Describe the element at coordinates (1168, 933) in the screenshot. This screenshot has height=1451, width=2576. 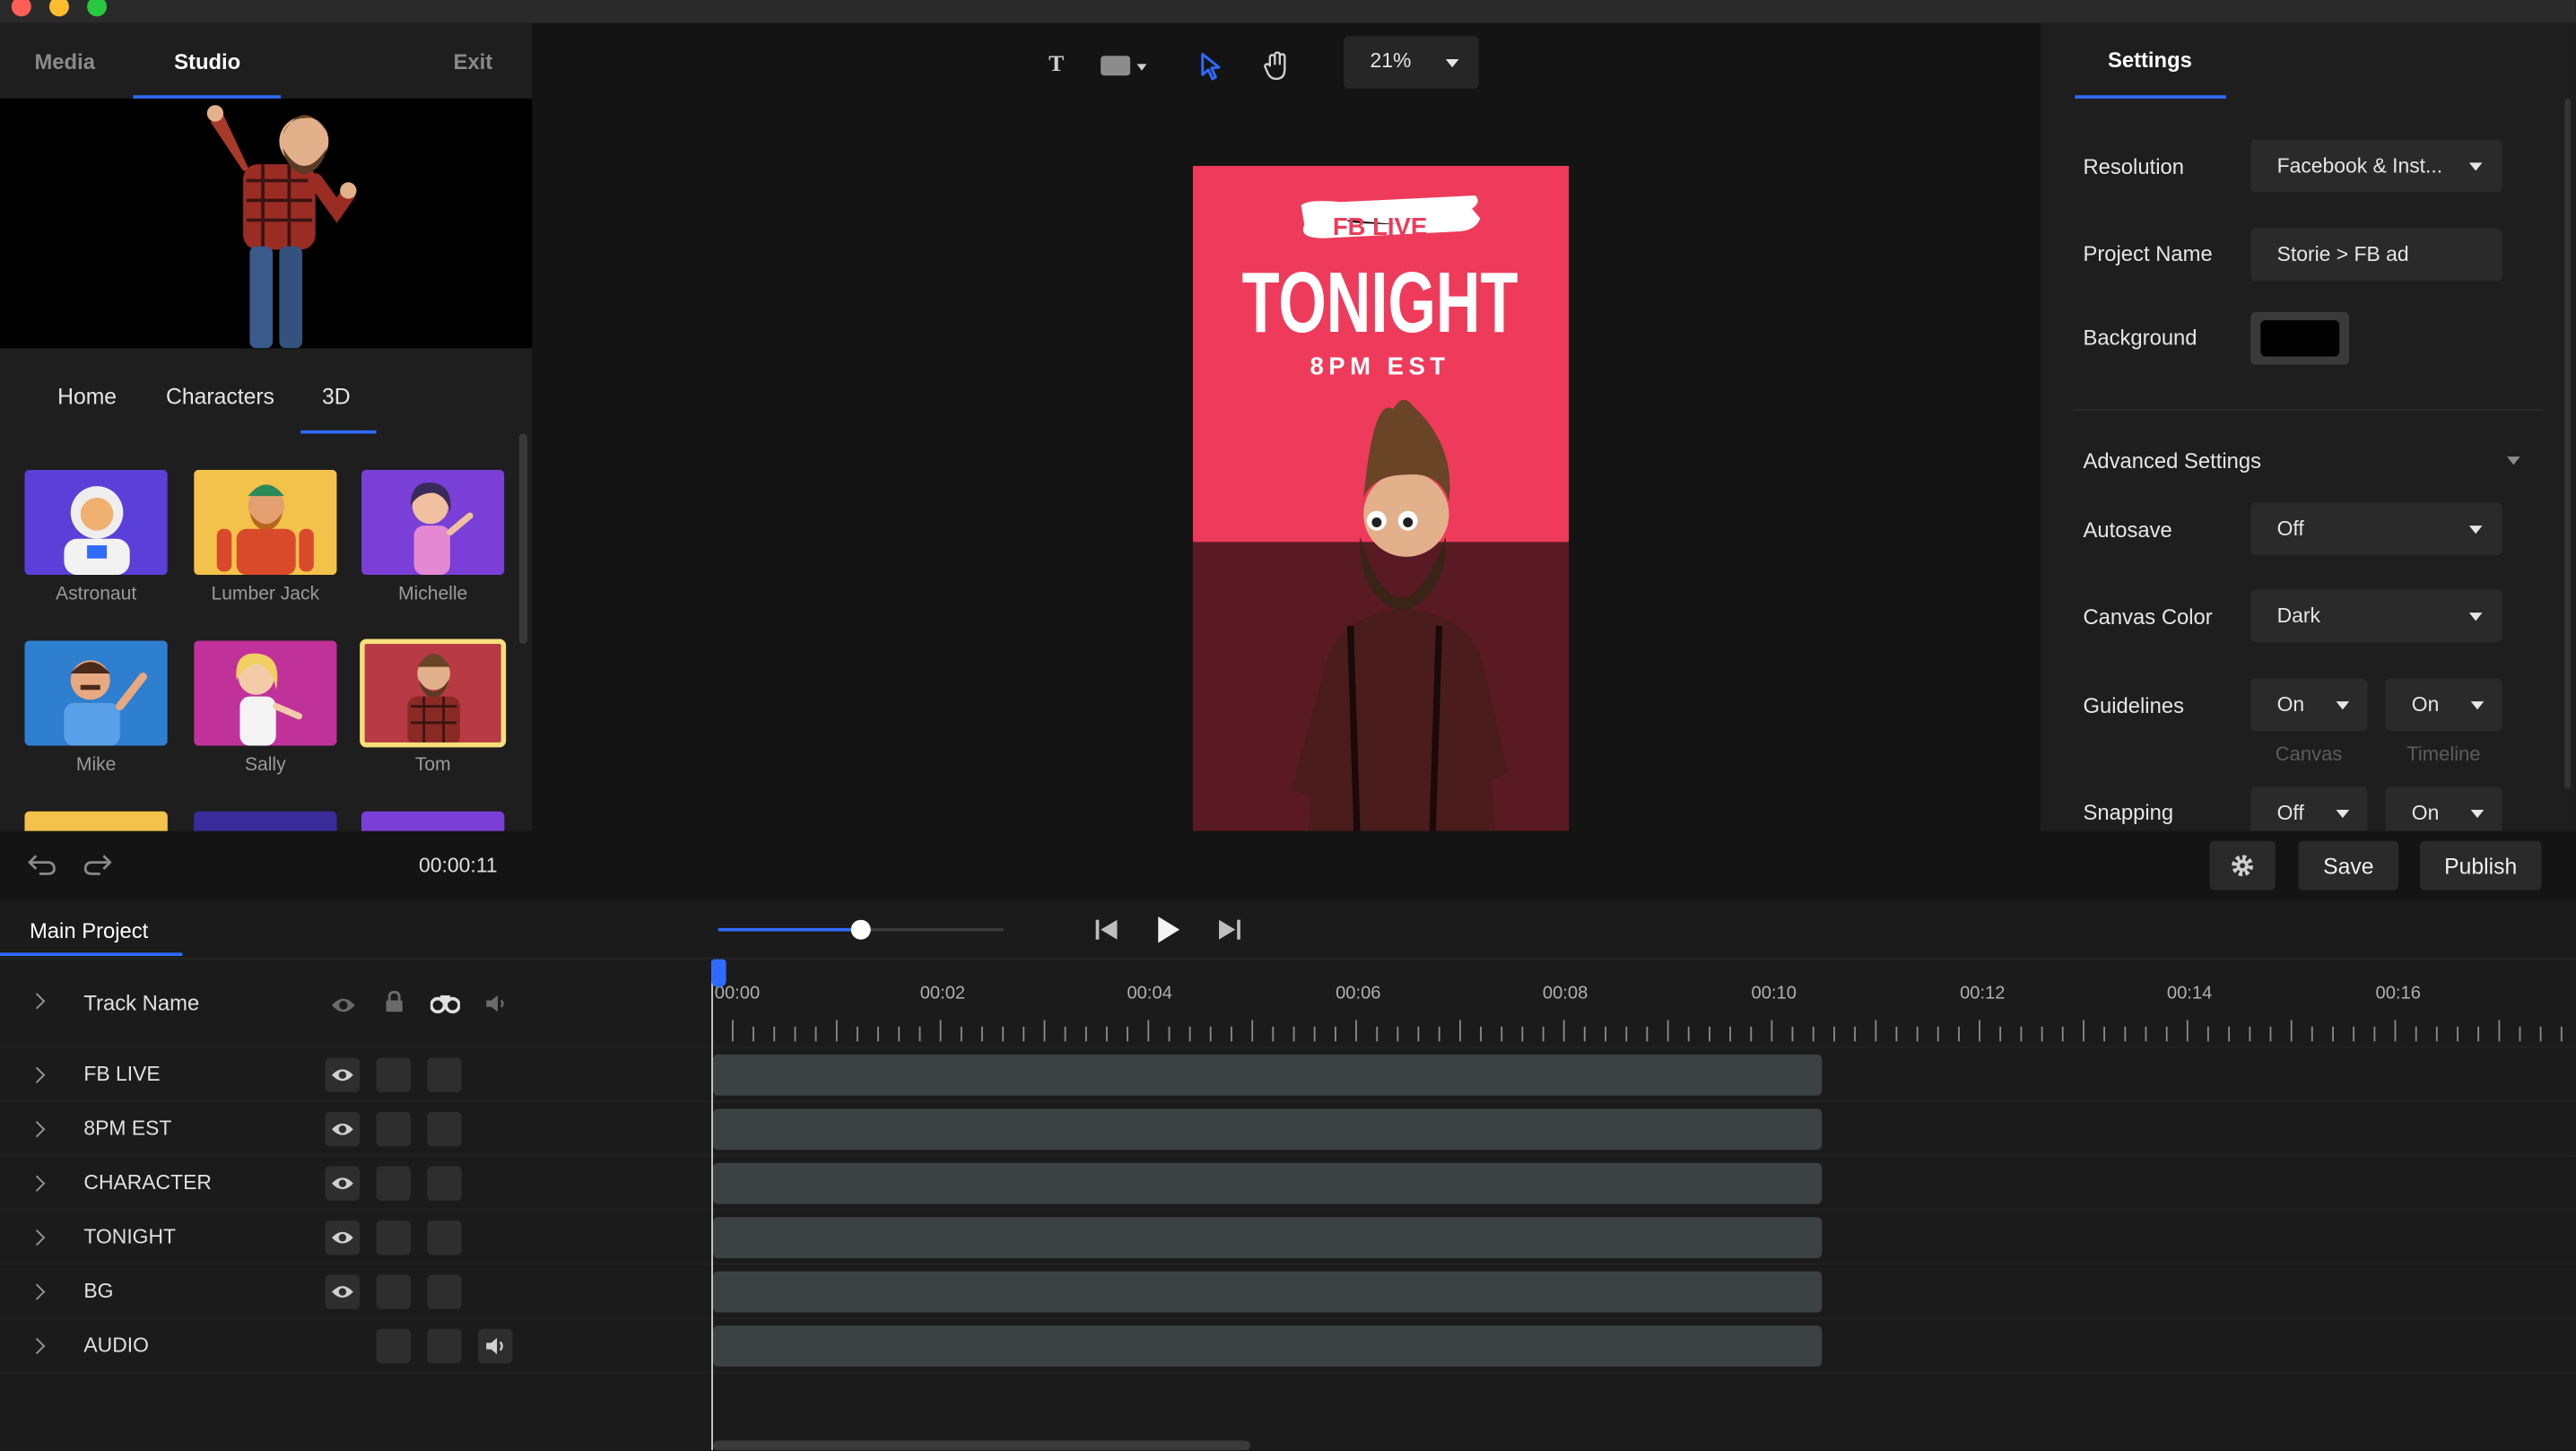
I see `play-icon` at that location.